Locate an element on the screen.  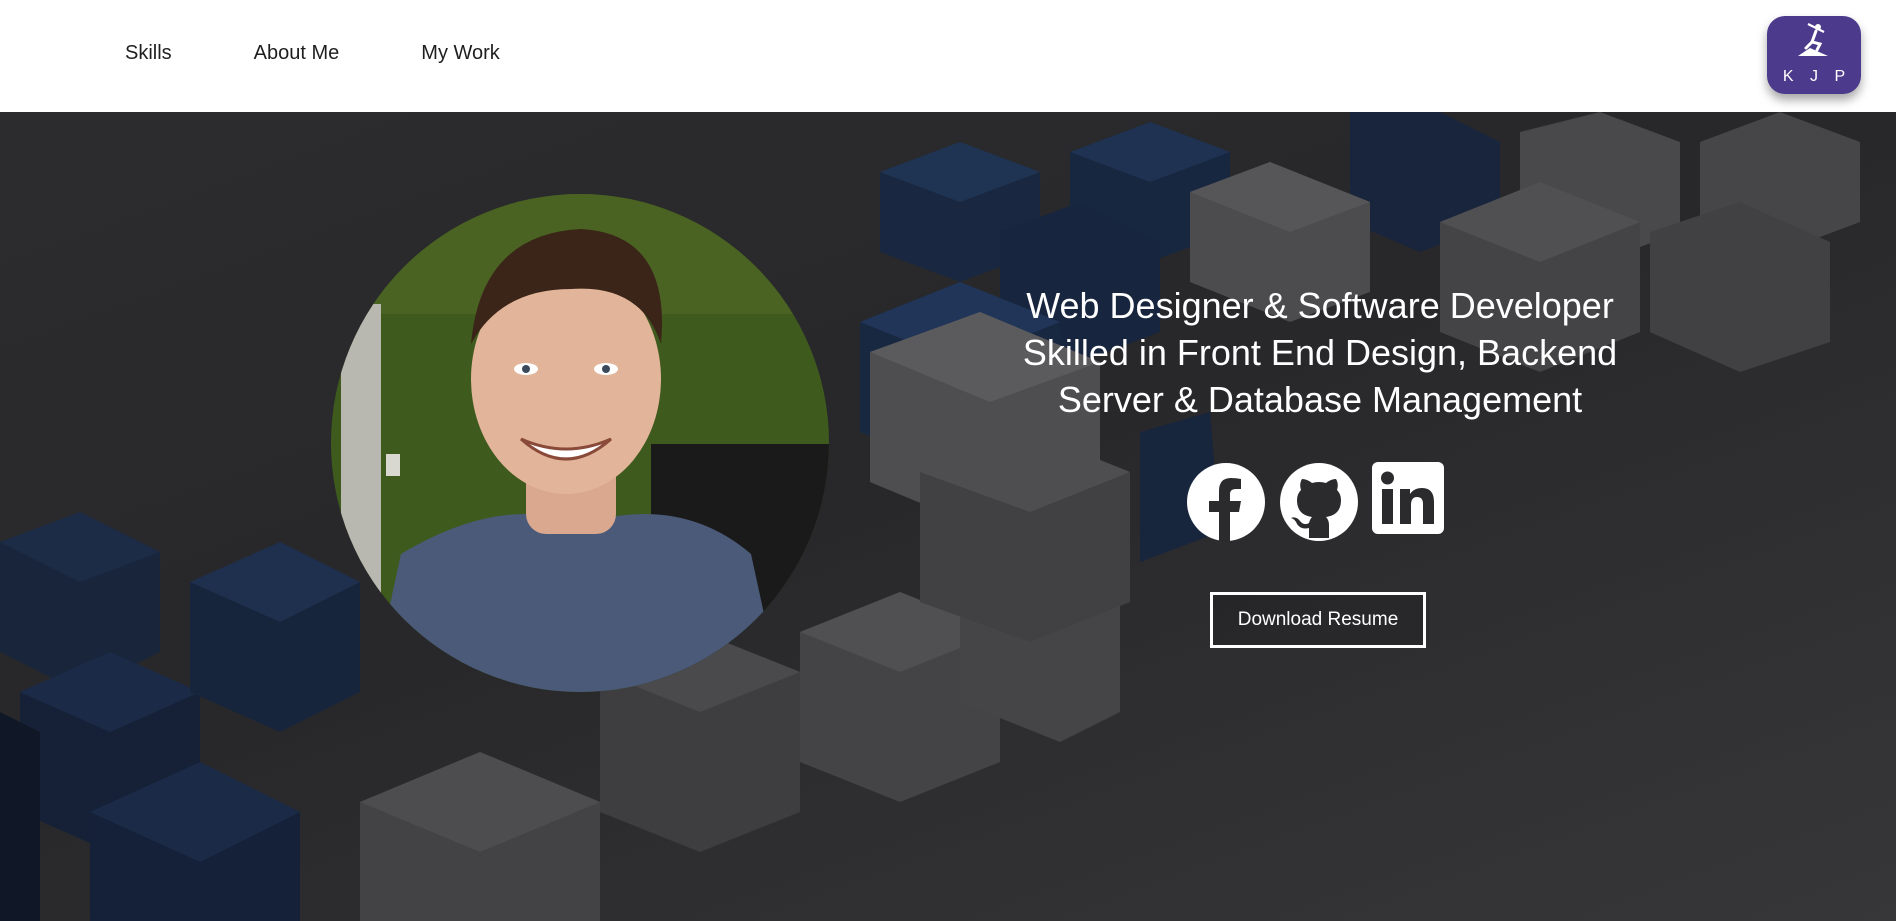
download-resume-button: Download Resume is located at coordinates (1318, 620).